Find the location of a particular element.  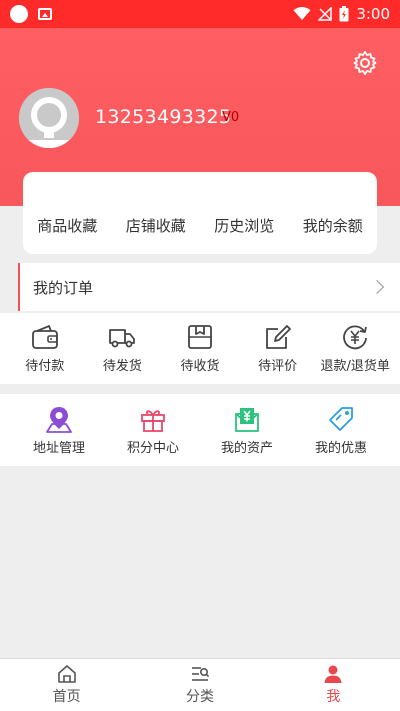

truck-icon is located at coordinates (122, 338).